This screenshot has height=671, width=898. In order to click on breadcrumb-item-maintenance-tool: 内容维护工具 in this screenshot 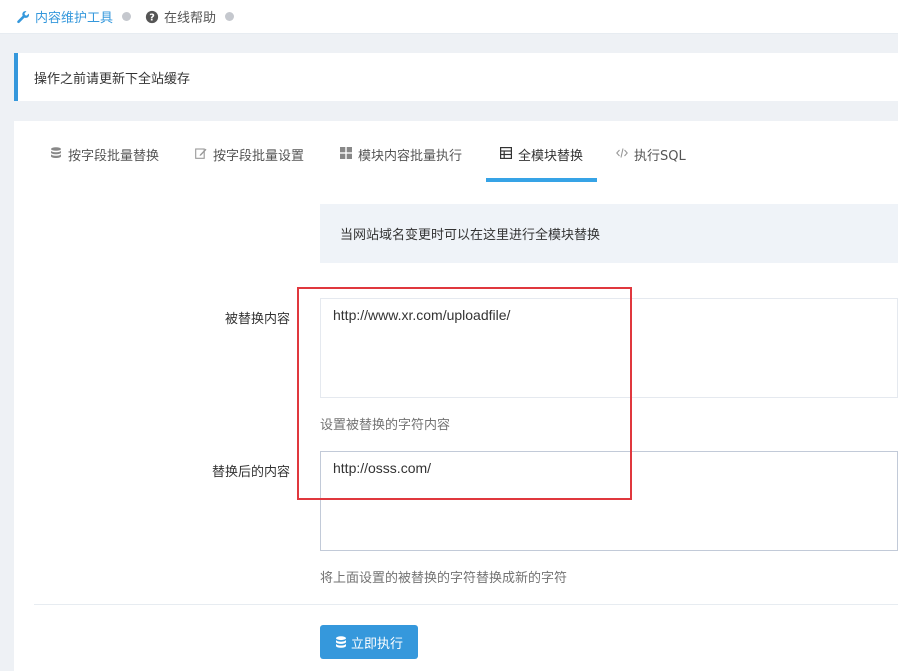, I will do `click(64, 16)`.